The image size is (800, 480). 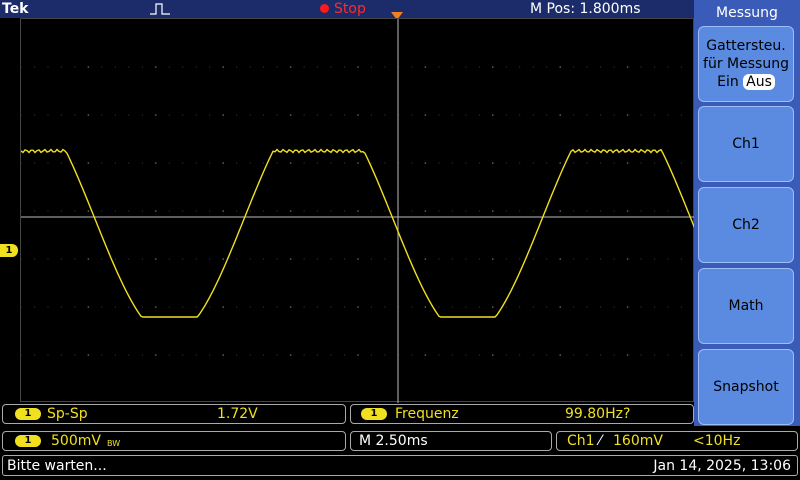 I want to click on horizontal-scale: M 2.50ms, so click(x=451, y=441).